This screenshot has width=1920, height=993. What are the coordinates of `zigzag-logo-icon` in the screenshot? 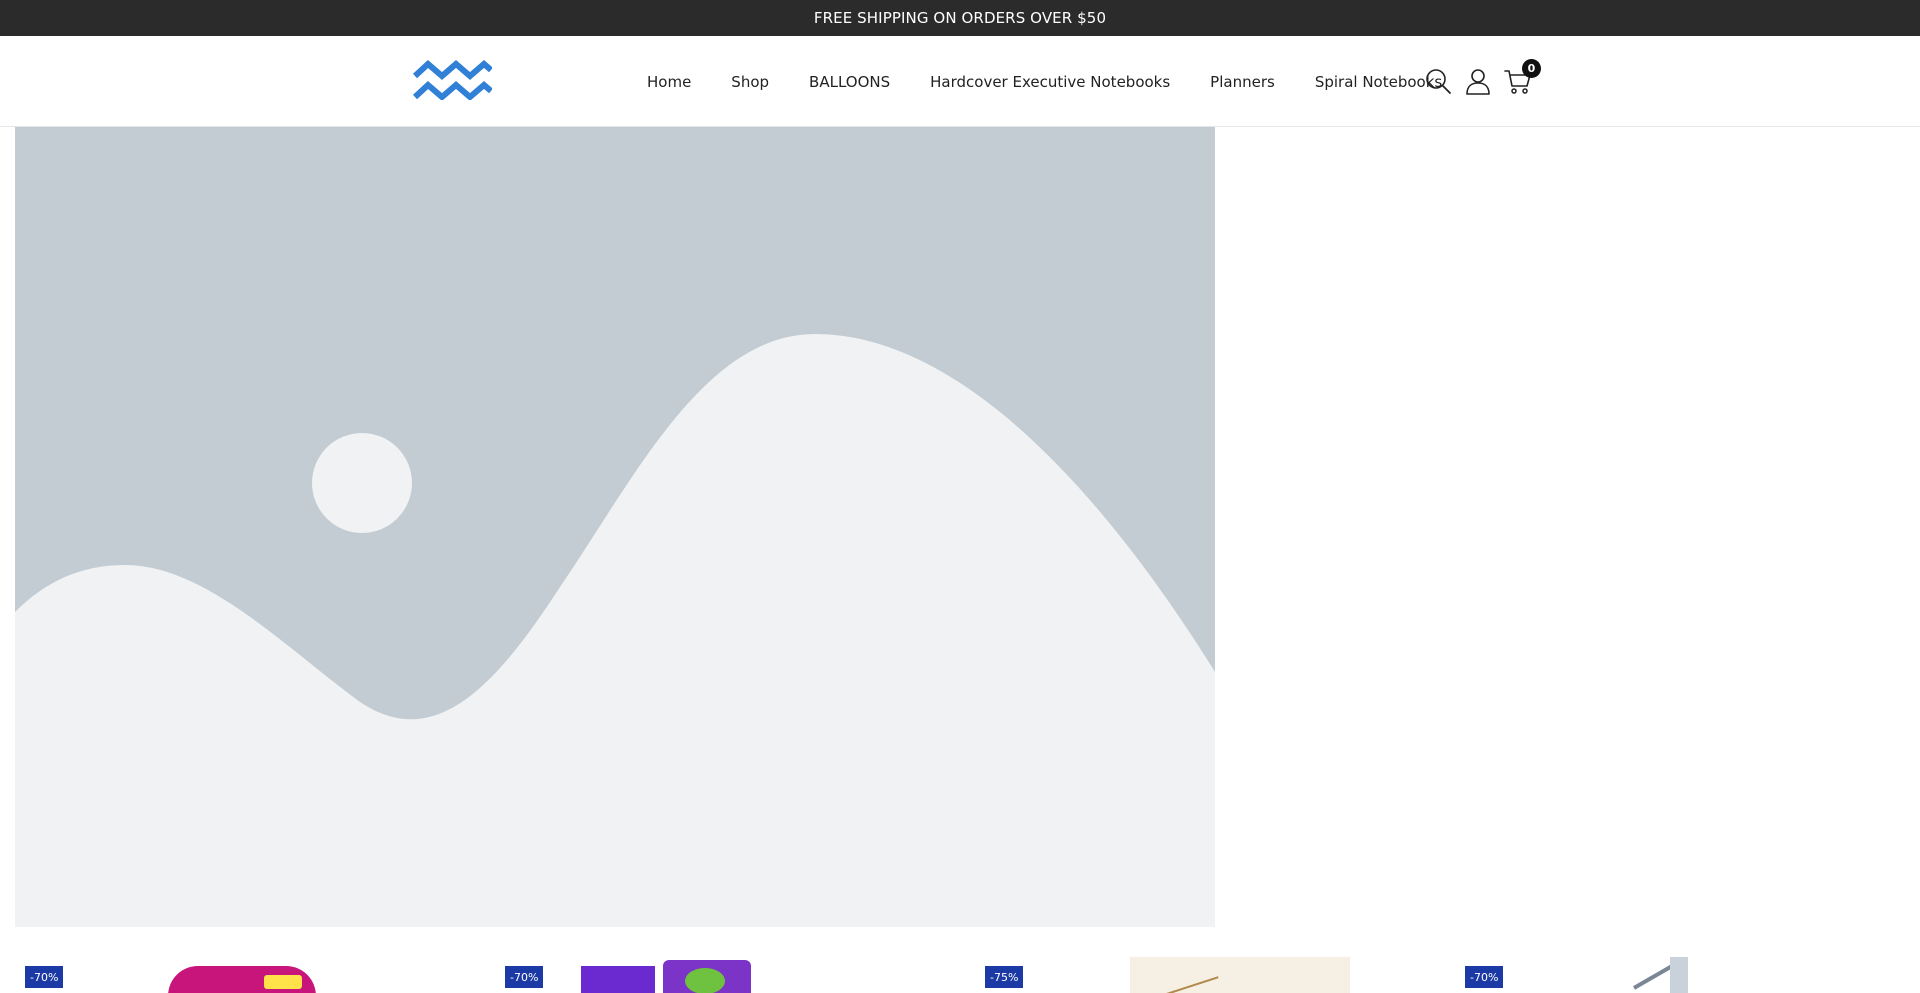 It's located at (452, 80).